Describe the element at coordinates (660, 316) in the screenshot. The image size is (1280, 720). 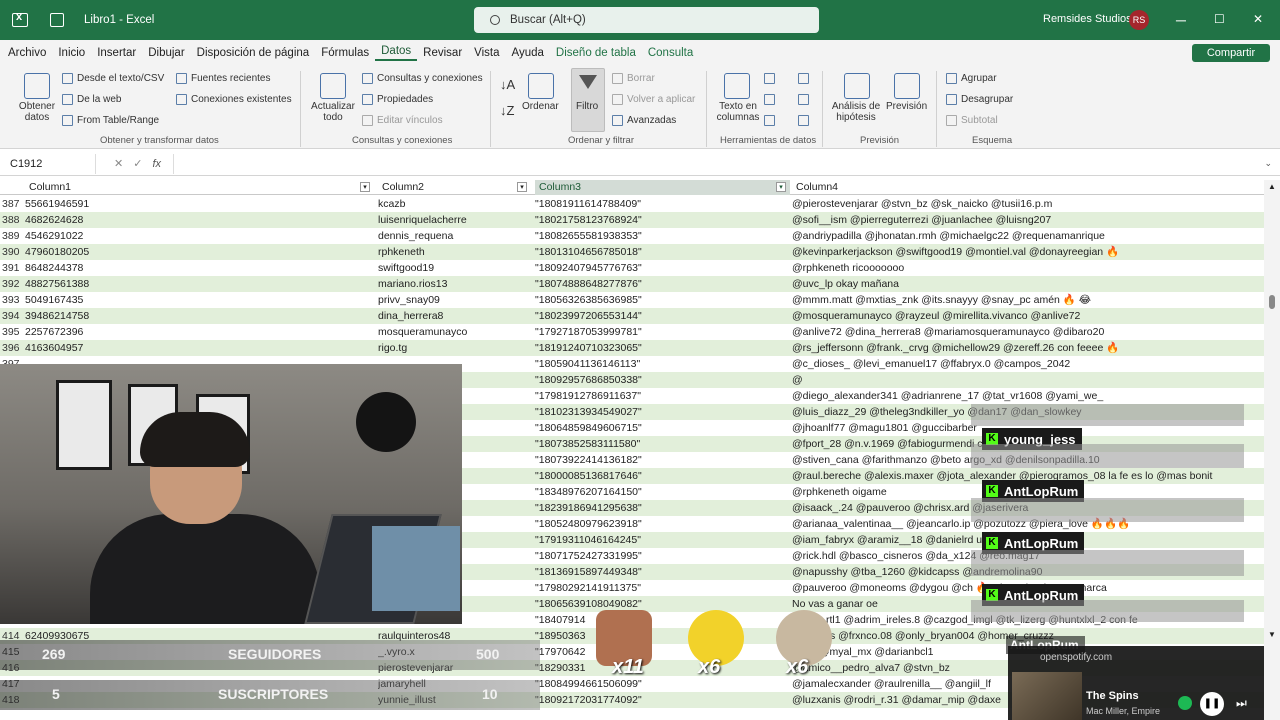
I see `cell-column3: "18023997206553144"` at that location.